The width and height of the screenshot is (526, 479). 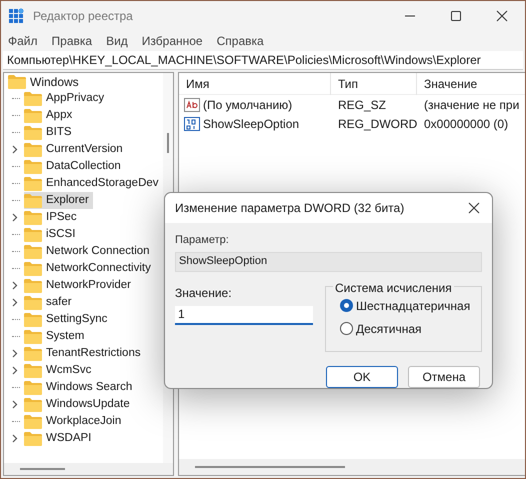 I want to click on tree-item: WSDAPI, so click(x=60, y=438).